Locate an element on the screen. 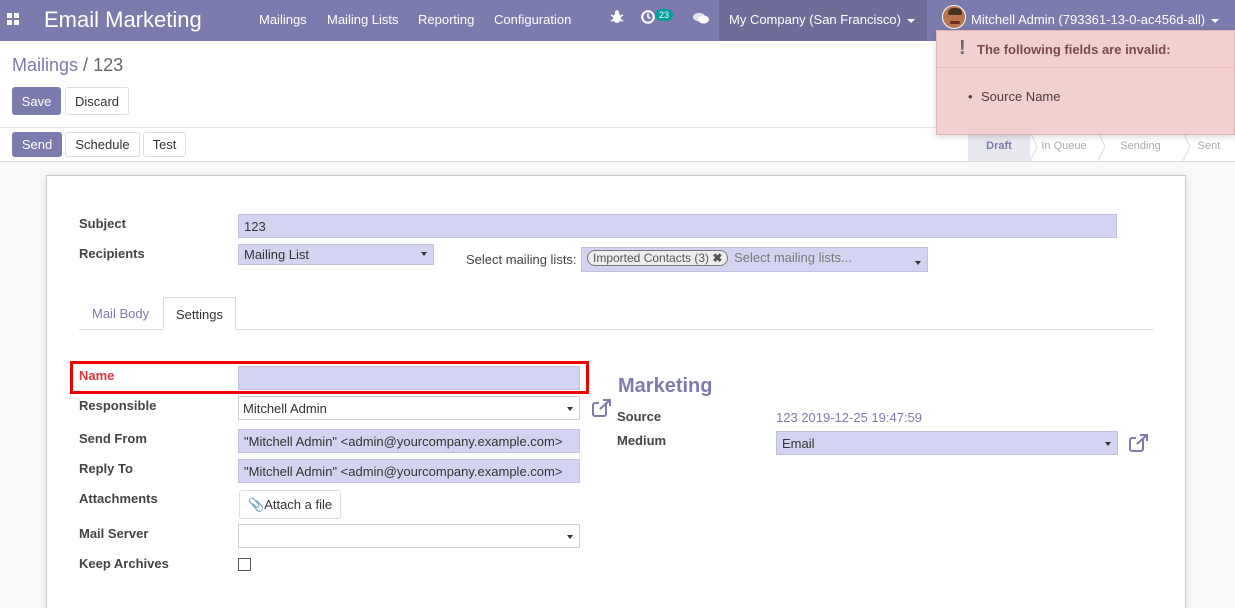 The height and width of the screenshot is (608, 1235). responsible-value: Mitchell Admin is located at coordinates (285, 408).